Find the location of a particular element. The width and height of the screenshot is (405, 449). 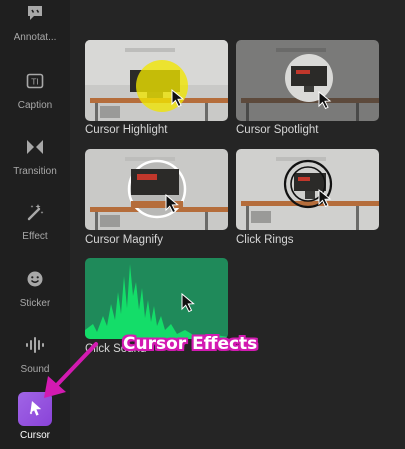

annotation-arrow is located at coordinates (71, 370).